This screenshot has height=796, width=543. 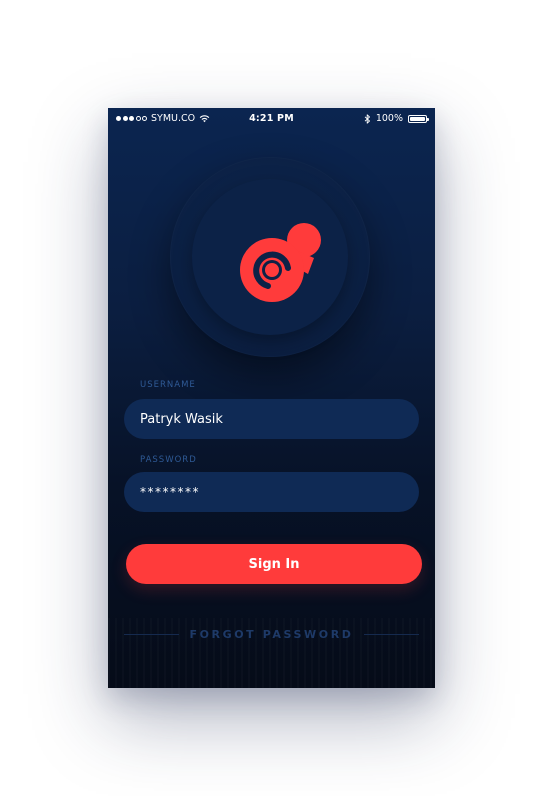 What do you see at coordinates (389, 118) in the screenshot?
I see `battery-percent: 100%` at bounding box center [389, 118].